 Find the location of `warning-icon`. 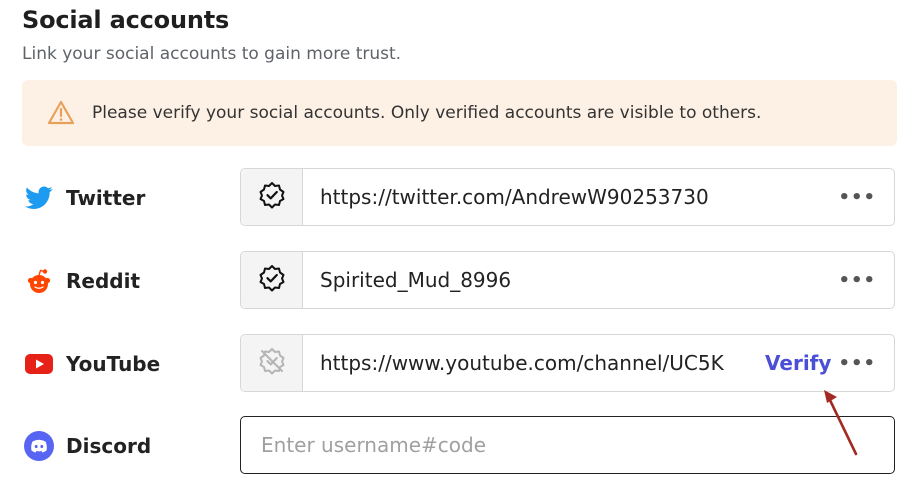

warning-icon is located at coordinates (61, 113).